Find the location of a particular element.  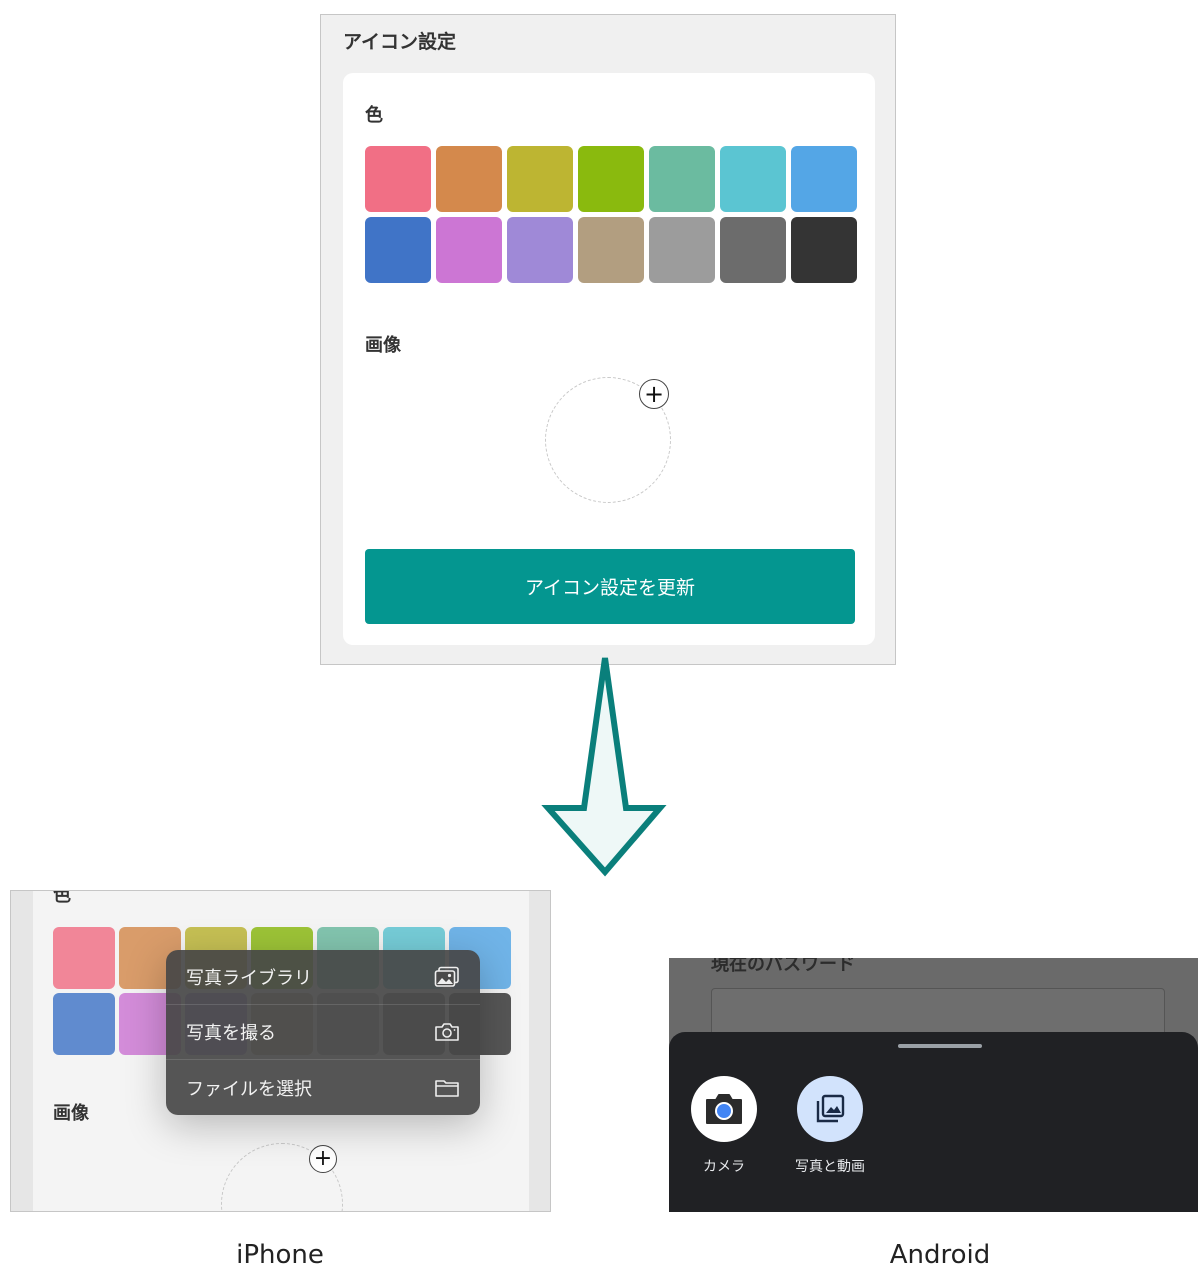

option-label: カメラ is located at coordinates (724, 1167).